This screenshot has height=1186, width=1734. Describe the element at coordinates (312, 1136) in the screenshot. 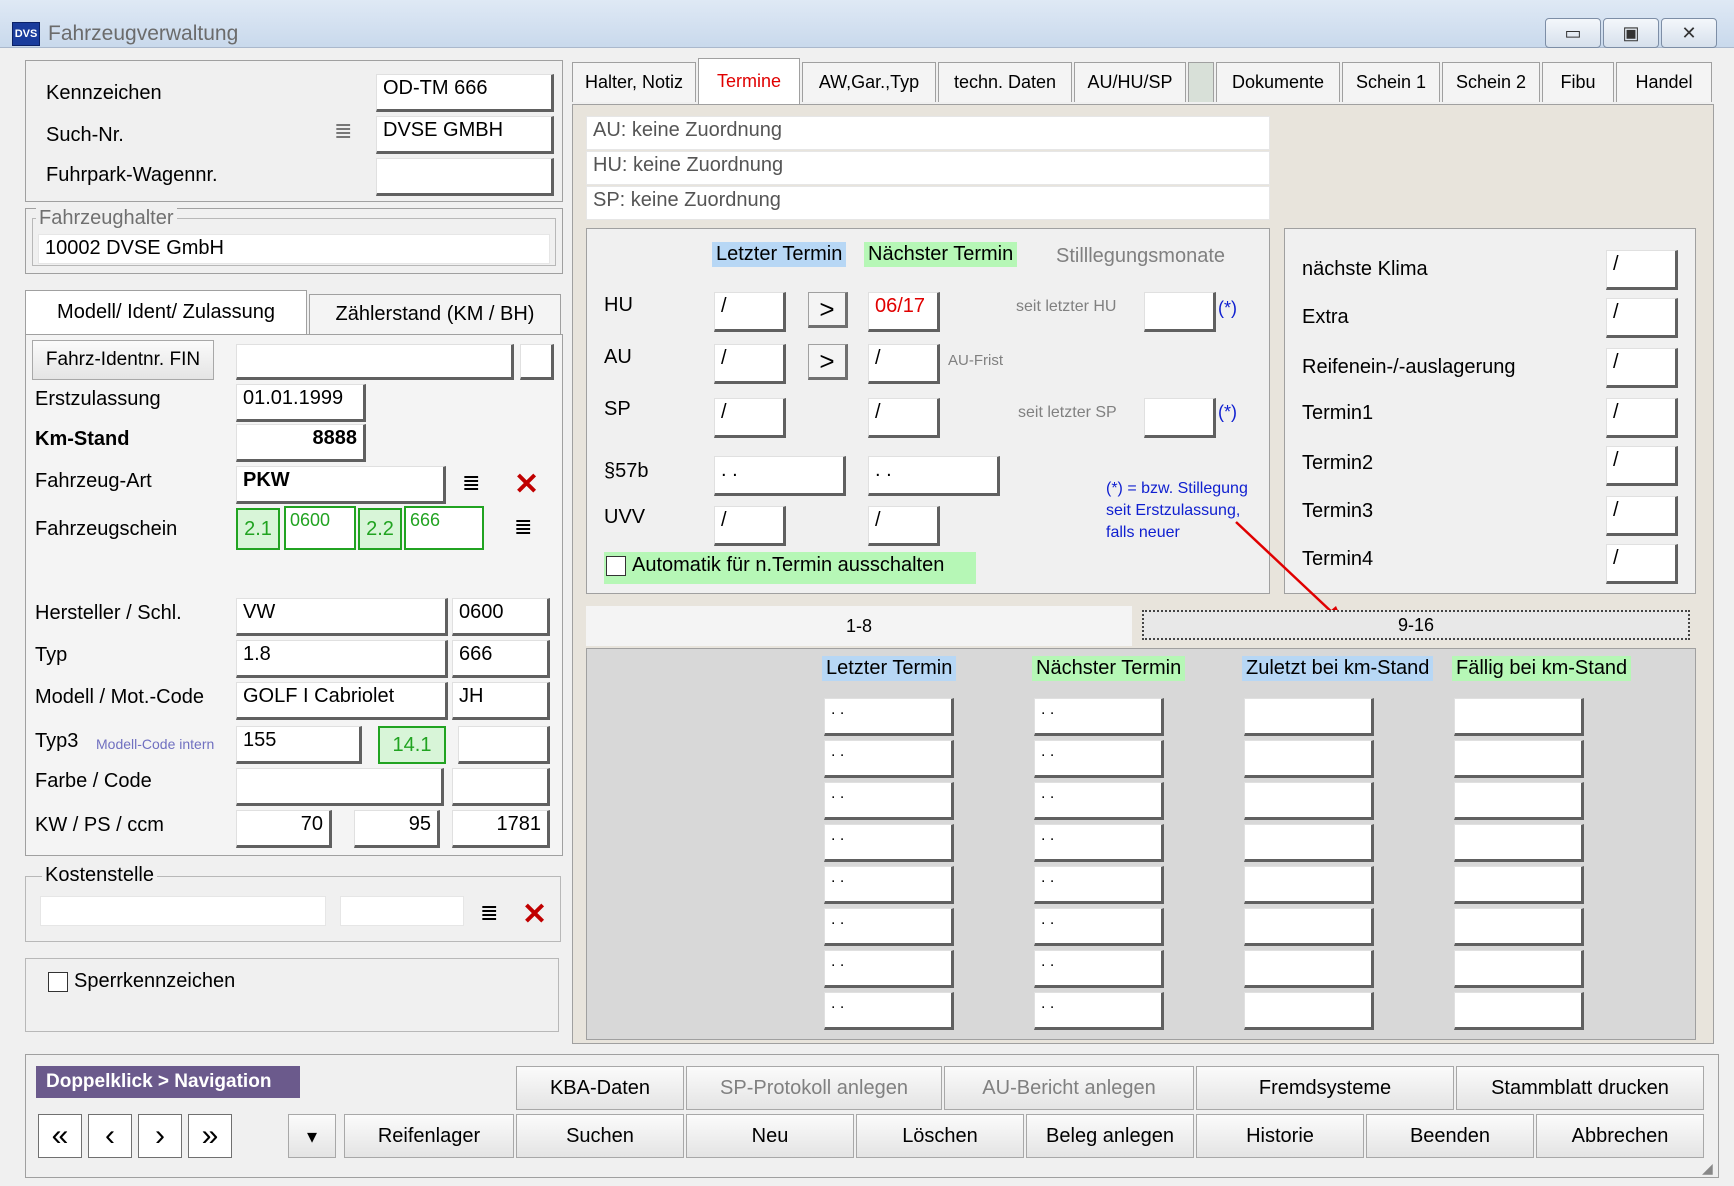

I see `more-dropdown-button: ▾` at that location.